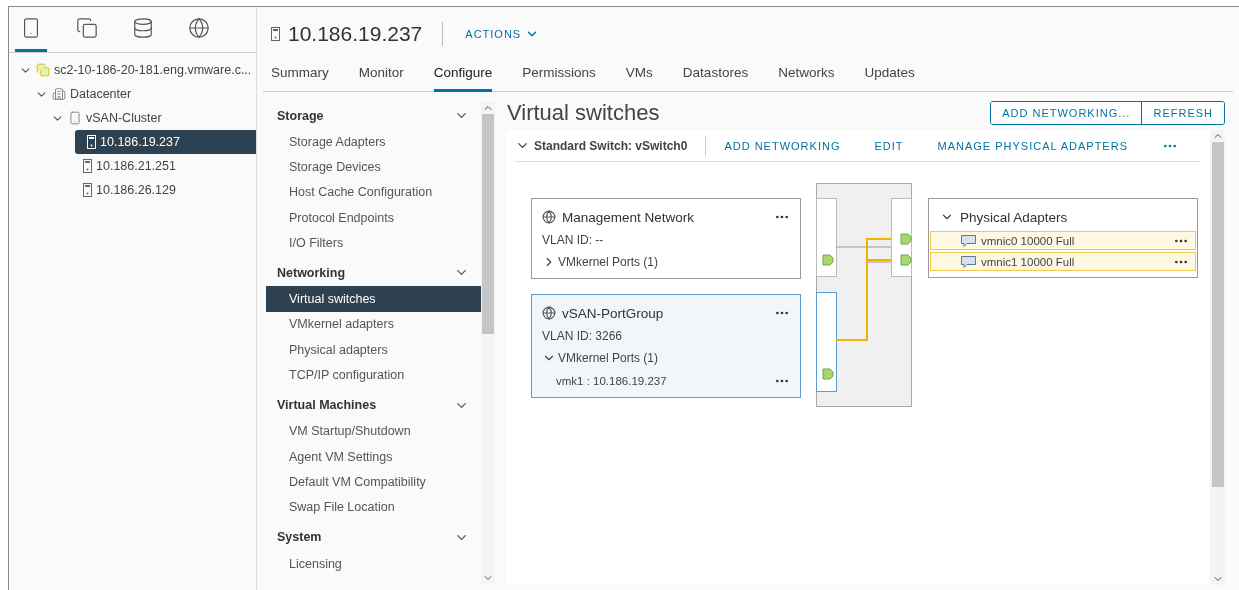 This screenshot has height=590, width=1239. I want to click on host-title: 10.186.19.237, so click(355, 34).